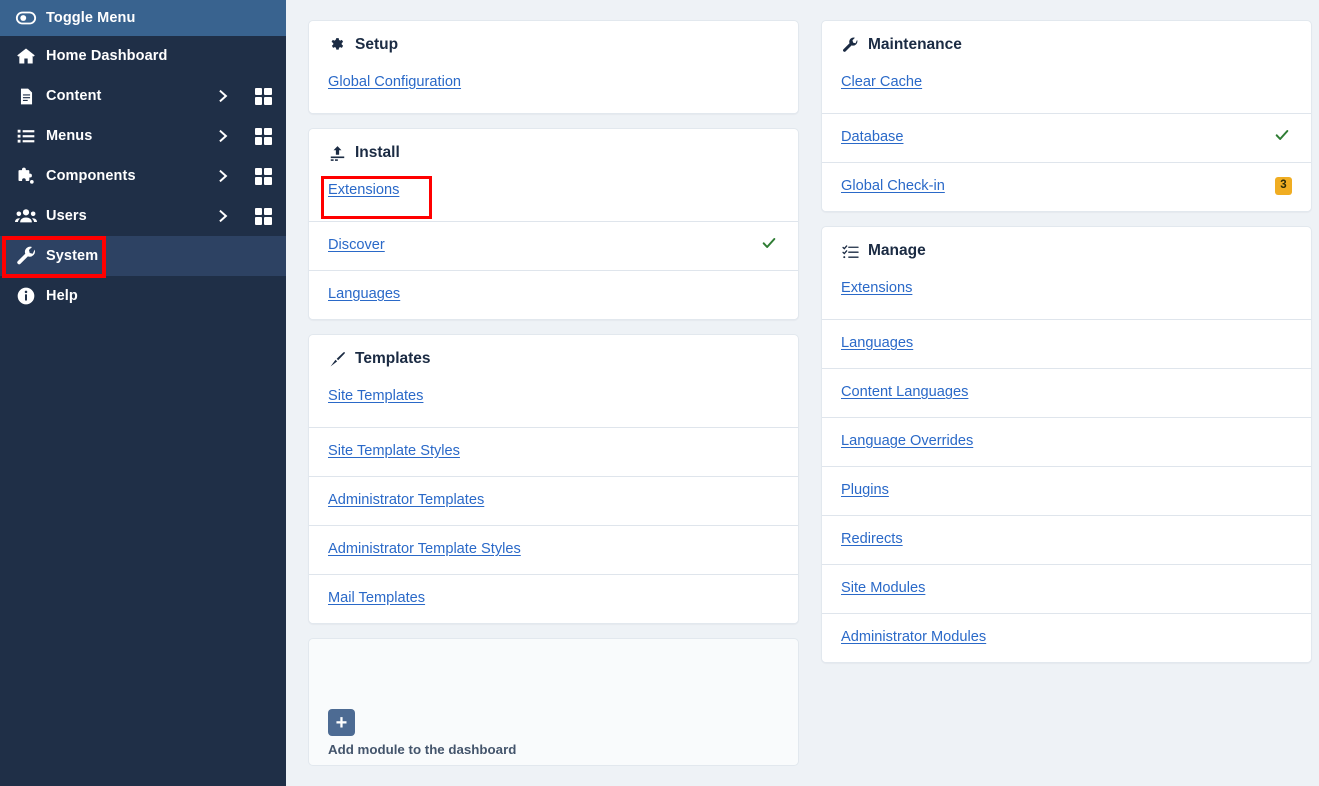 This screenshot has width=1319, height=786. I want to click on row-plugins: Plugins, so click(1066, 490).